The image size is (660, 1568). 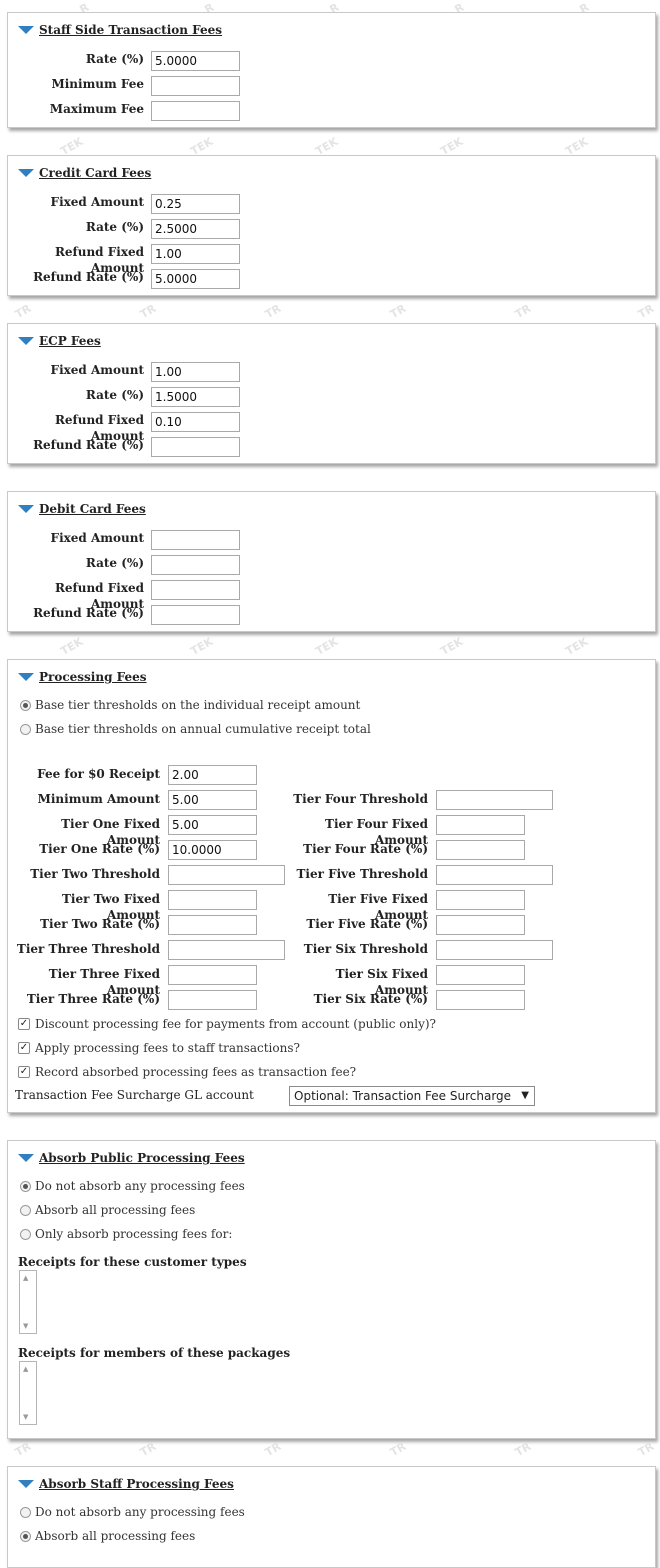 What do you see at coordinates (134, 1095) in the screenshot?
I see `gl-account-label: Transaction Fee Surcharge GL account` at bounding box center [134, 1095].